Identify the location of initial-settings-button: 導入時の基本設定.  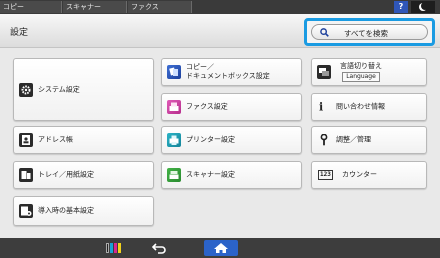
(83, 211).